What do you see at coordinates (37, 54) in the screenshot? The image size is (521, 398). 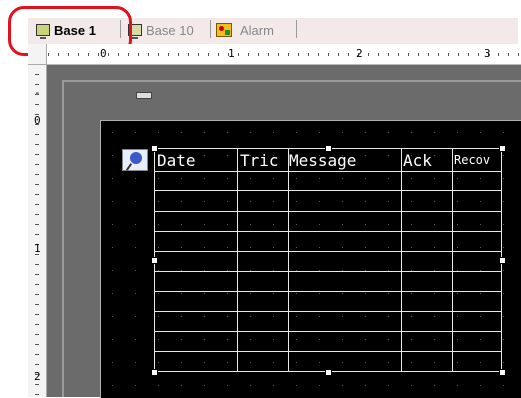 I see `ruler-corner` at bounding box center [37, 54].